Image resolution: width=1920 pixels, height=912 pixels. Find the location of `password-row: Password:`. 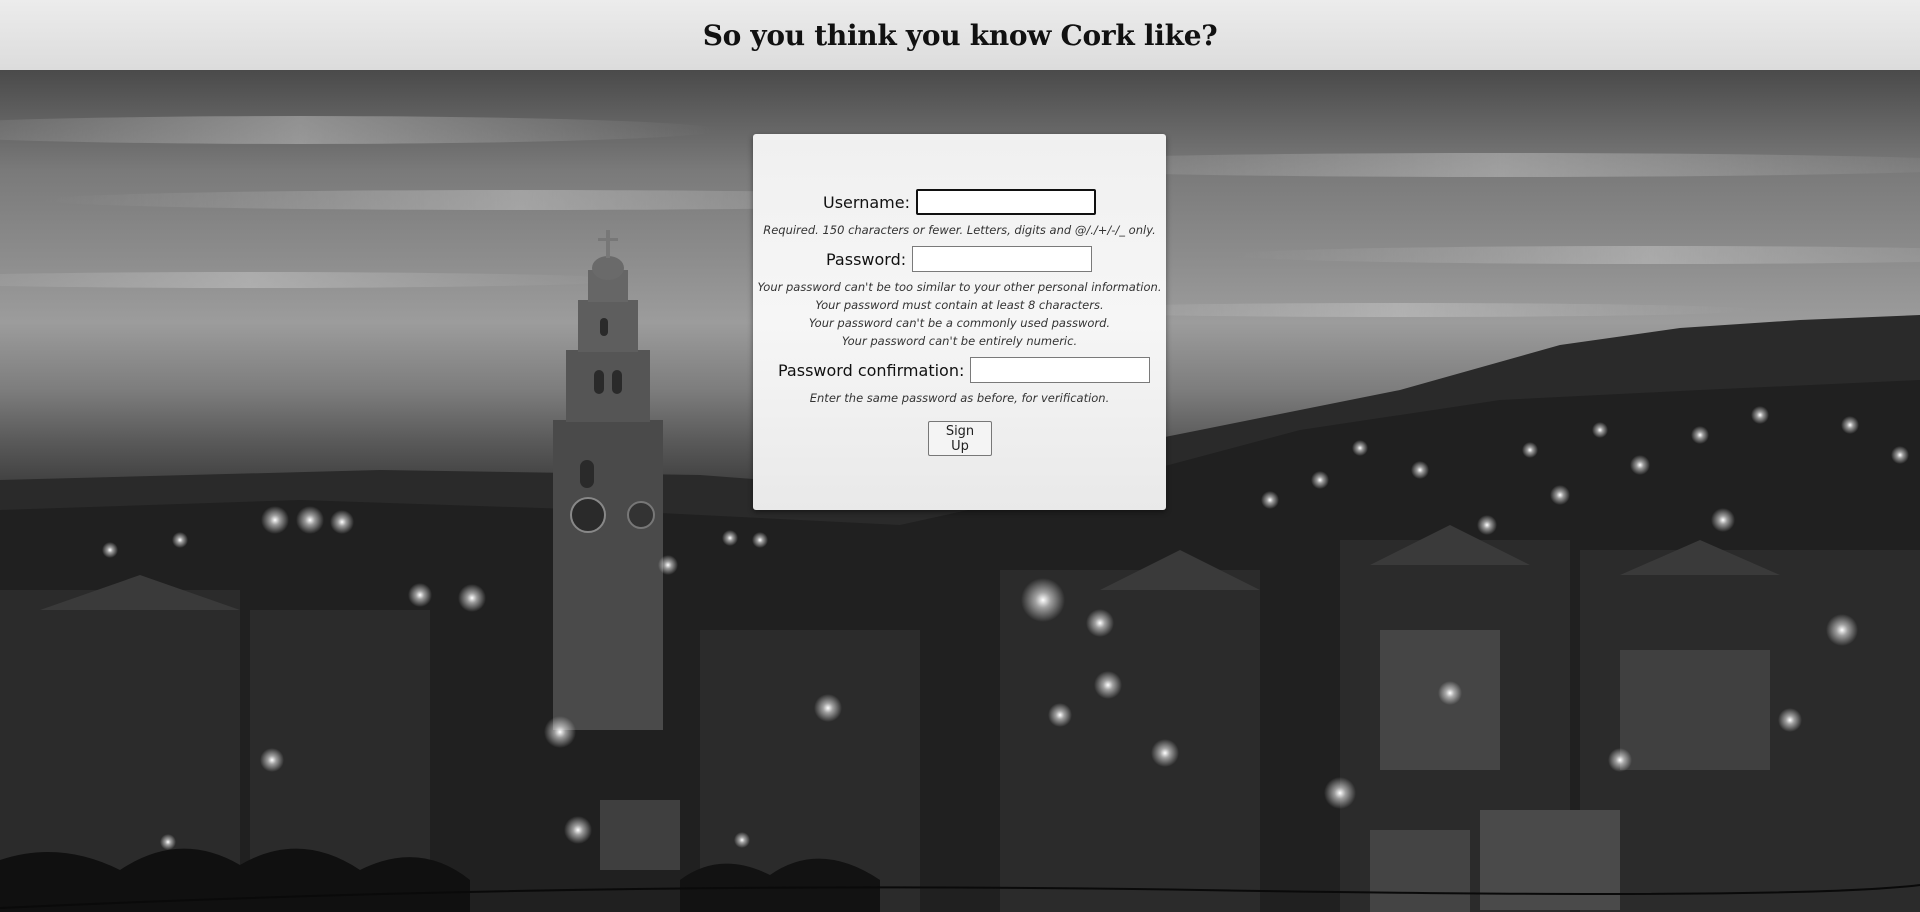

password-row: Password: is located at coordinates (959, 259).